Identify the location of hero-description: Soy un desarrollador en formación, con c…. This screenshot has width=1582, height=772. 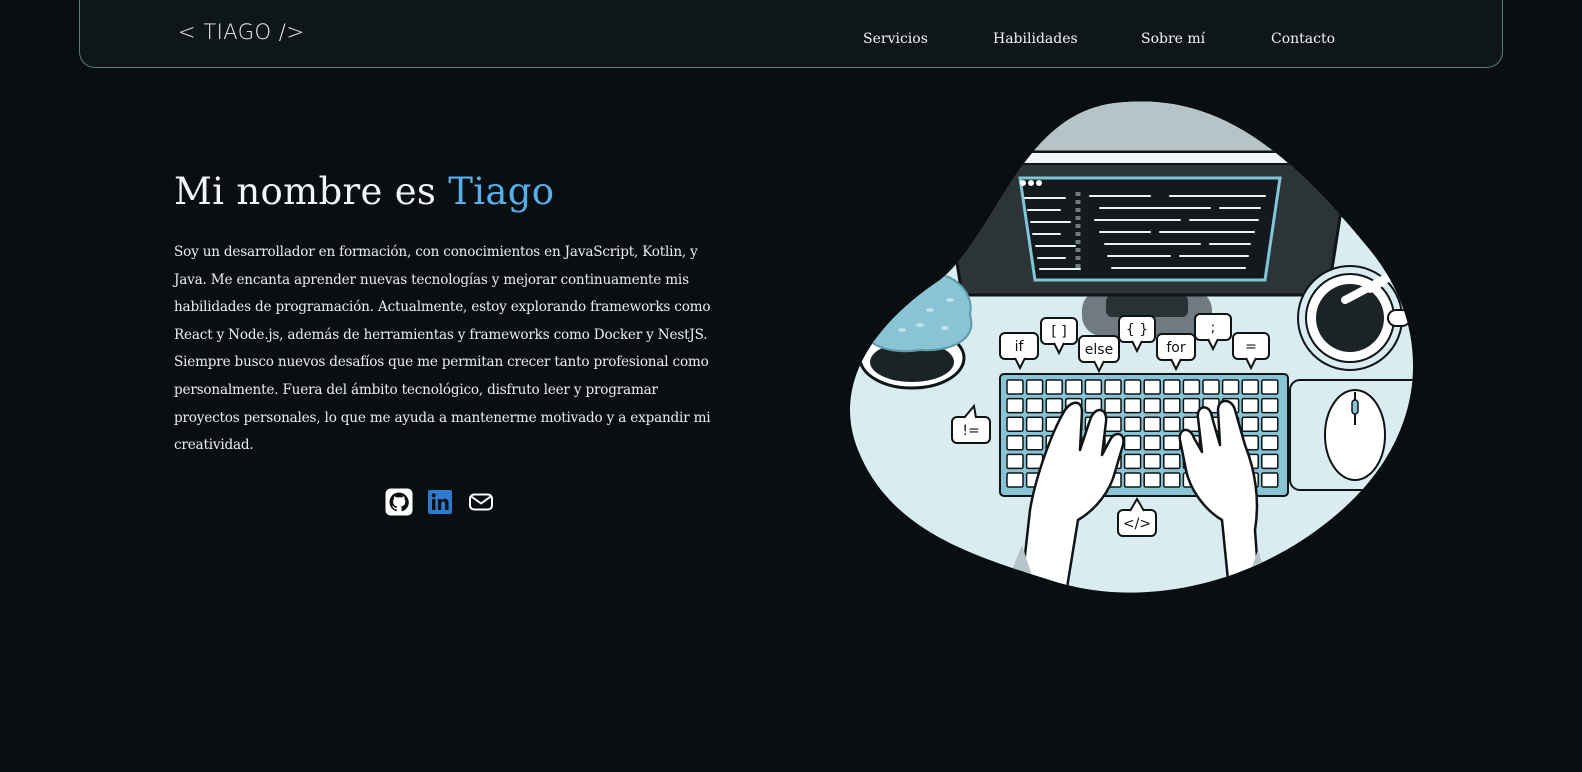
(442, 349).